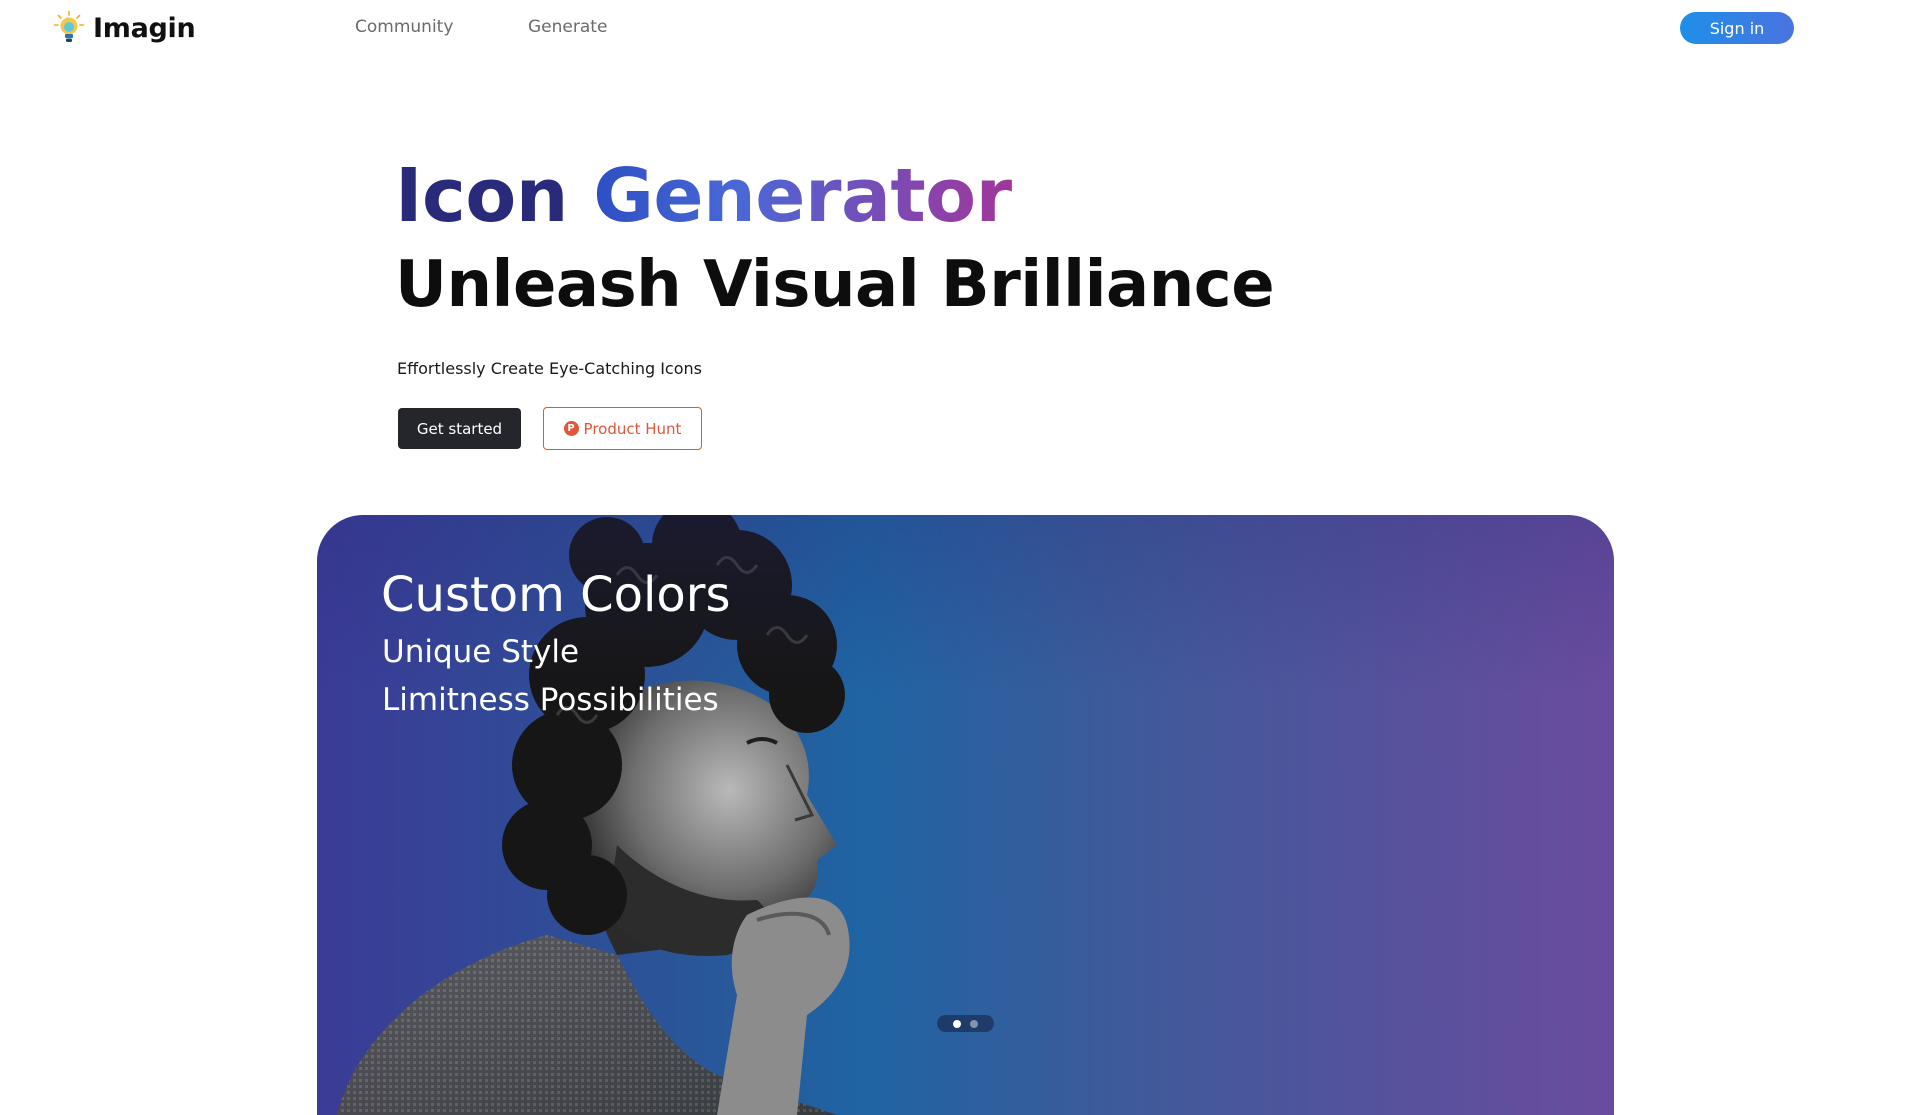 This screenshot has height=1115, width=1920. I want to click on nav-community-link: Community, so click(404, 27).